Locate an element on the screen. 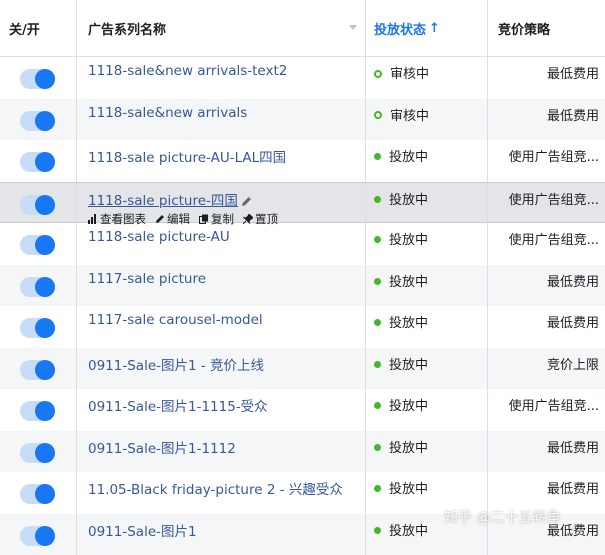  campaign-name-cell: 0911-Sale-图片1-1115-受众 is located at coordinates (221, 410).